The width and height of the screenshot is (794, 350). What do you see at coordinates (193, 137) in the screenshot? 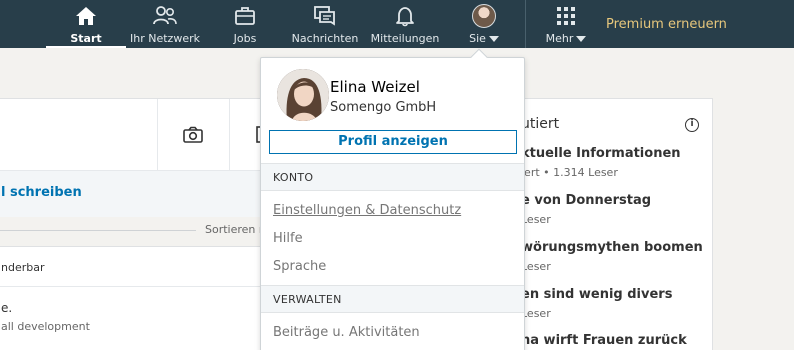
I see `camera-icon` at bounding box center [193, 137].